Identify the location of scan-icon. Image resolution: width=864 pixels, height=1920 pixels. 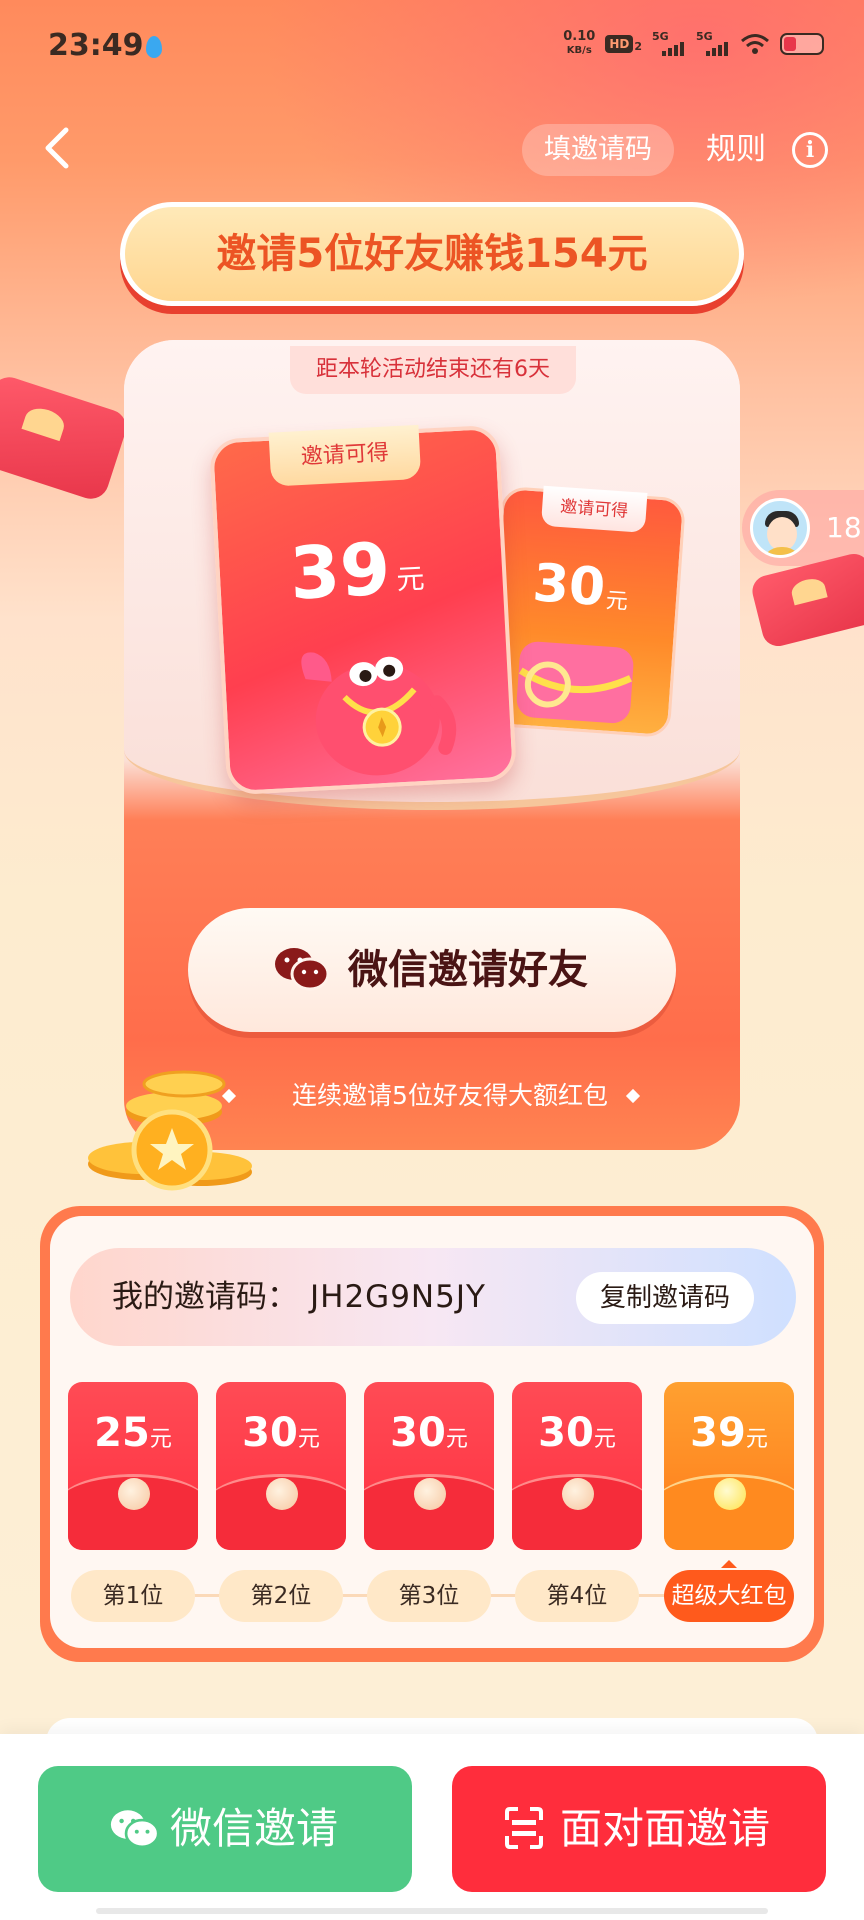
(524, 1828).